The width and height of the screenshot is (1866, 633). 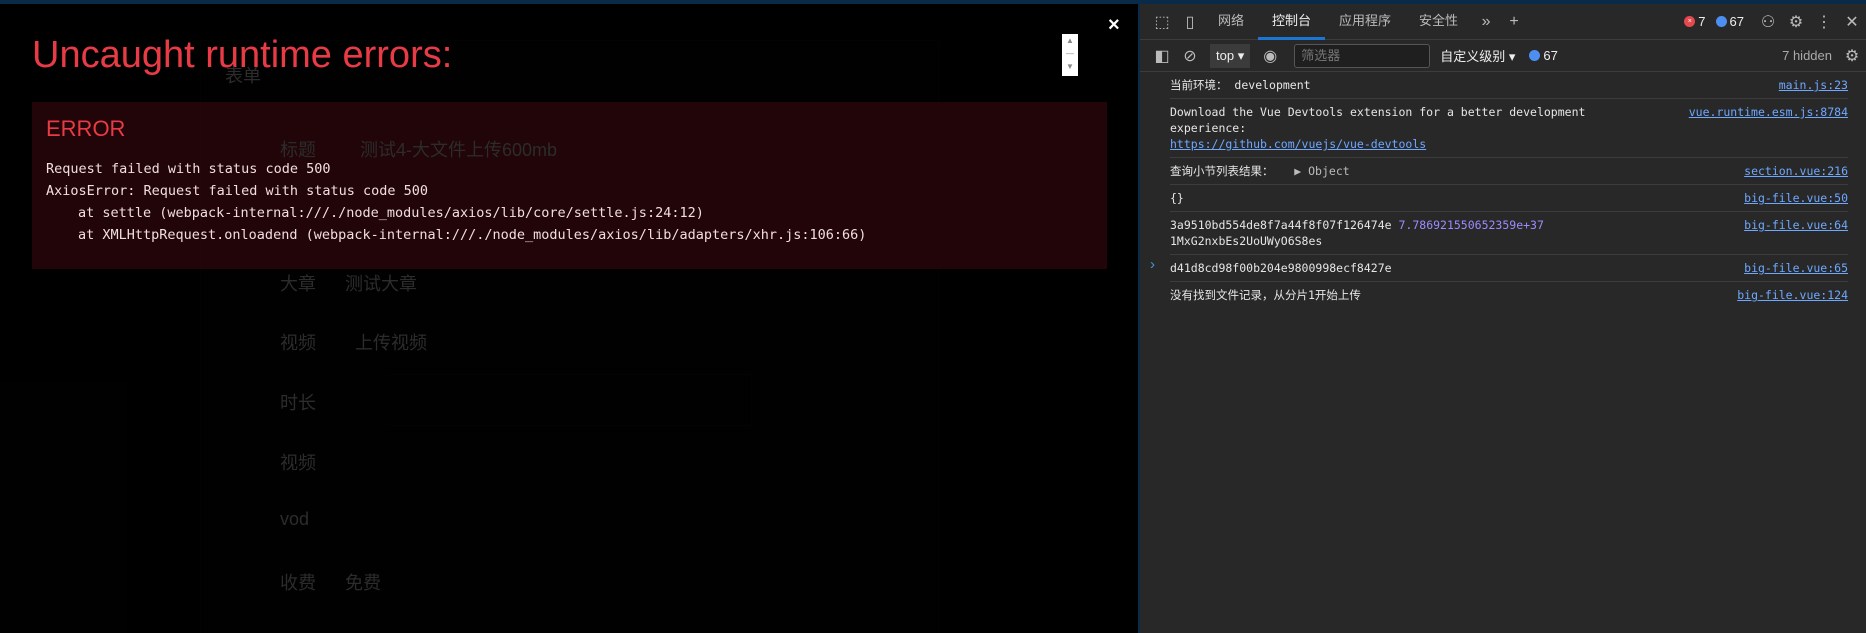 What do you see at coordinates (1813, 85) in the screenshot?
I see `source-link: main.js:23` at bounding box center [1813, 85].